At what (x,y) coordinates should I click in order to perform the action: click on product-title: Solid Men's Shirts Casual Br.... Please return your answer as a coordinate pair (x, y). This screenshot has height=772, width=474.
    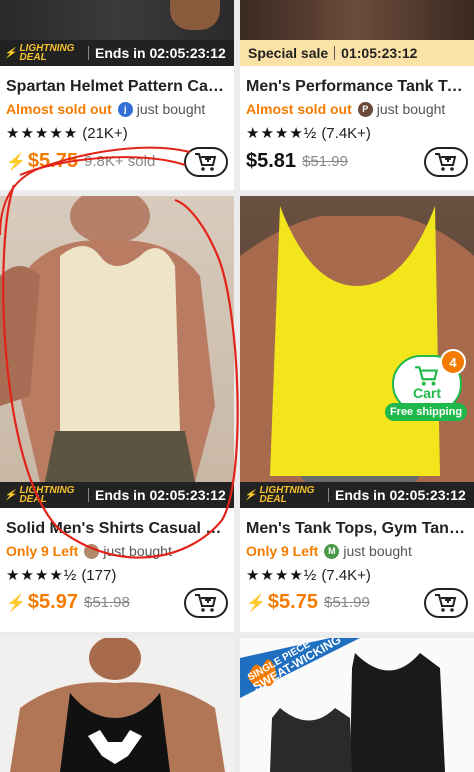
    Looking at the image, I should click on (117, 529).